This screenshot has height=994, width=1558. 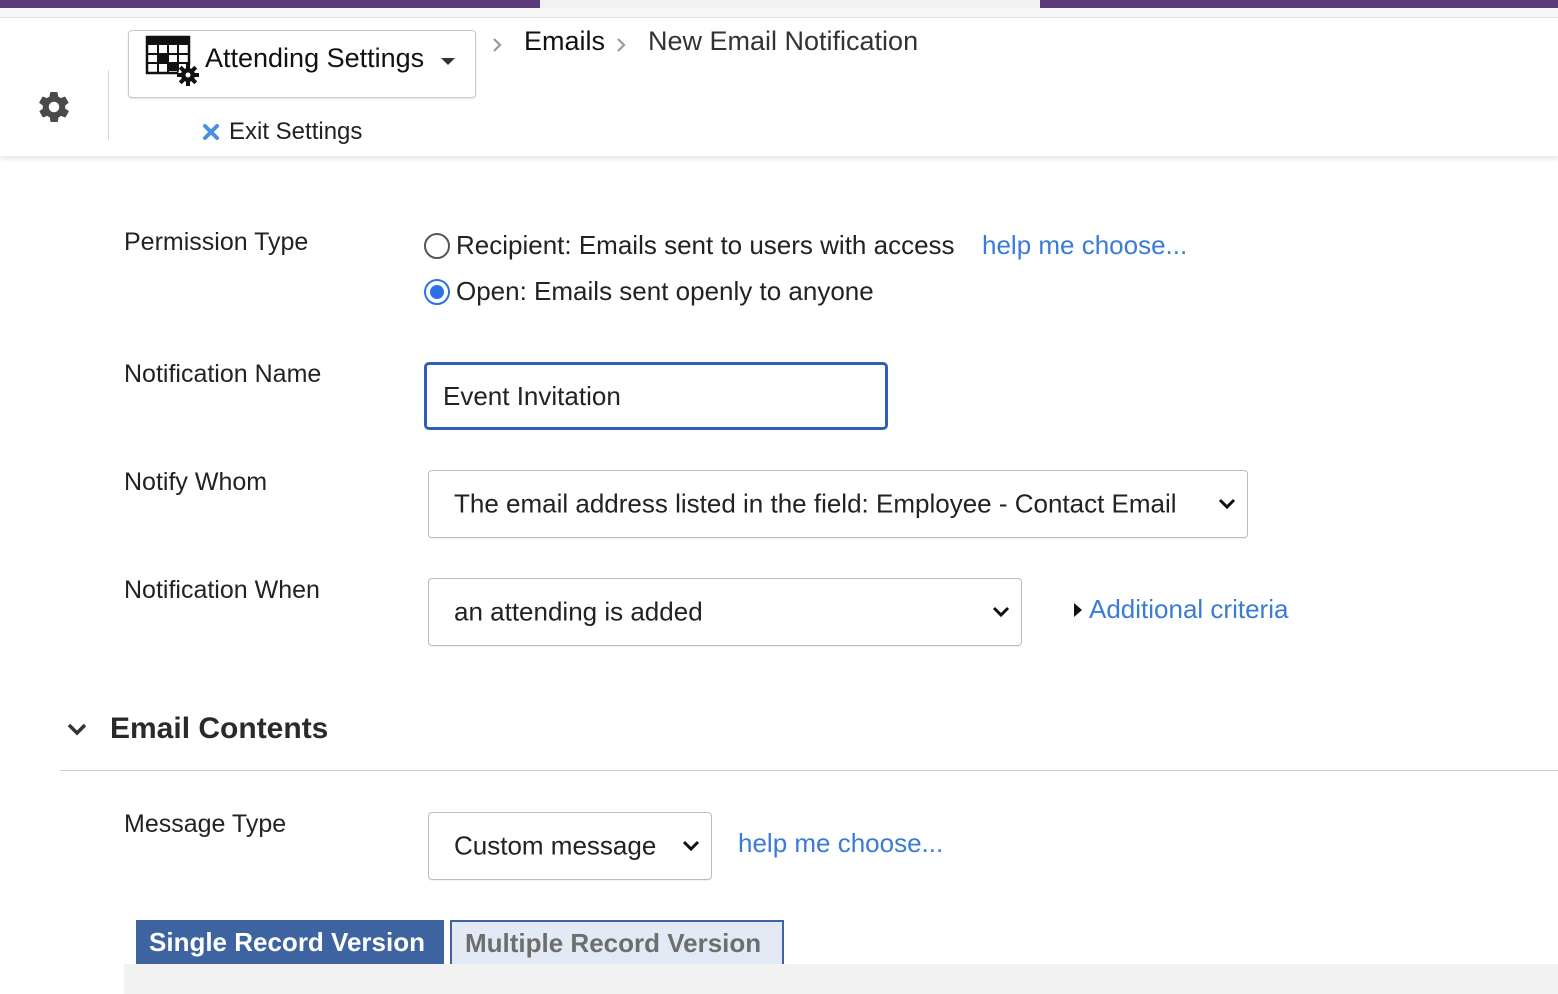 What do you see at coordinates (725, 612) in the screenshot?
I see `notification-when-select: an attending is added` at bounding box center [725, 612].